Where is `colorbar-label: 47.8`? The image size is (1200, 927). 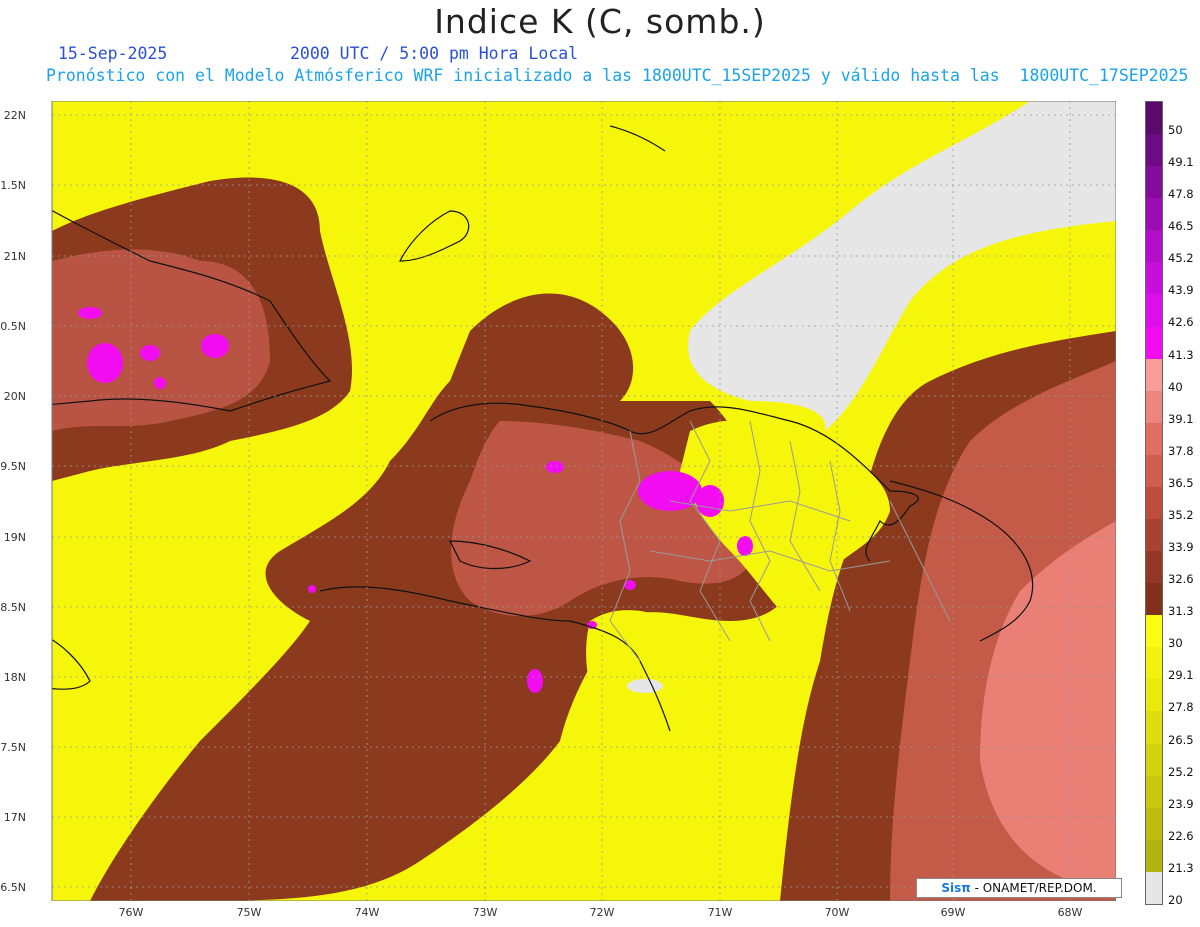 colorbar-label: 47.8 is located at coordinates (1181, 194).